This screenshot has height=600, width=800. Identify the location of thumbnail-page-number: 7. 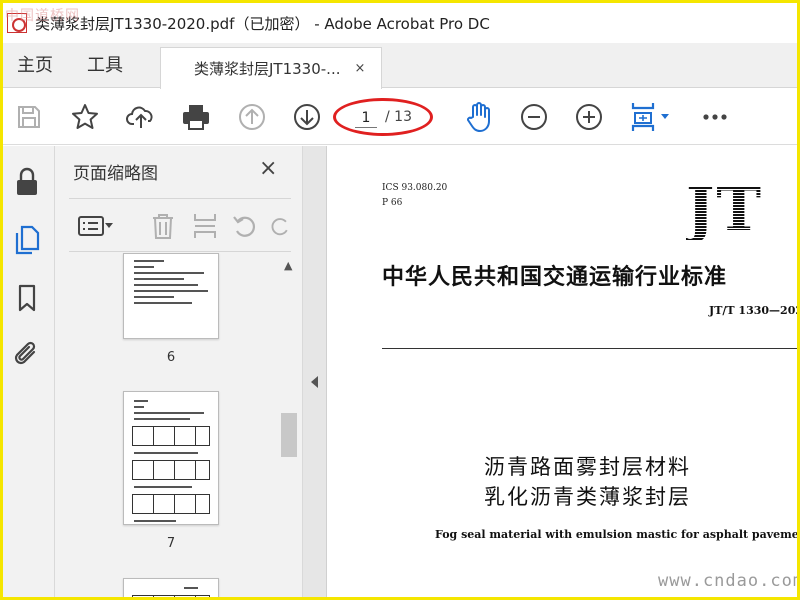
(171, 543).